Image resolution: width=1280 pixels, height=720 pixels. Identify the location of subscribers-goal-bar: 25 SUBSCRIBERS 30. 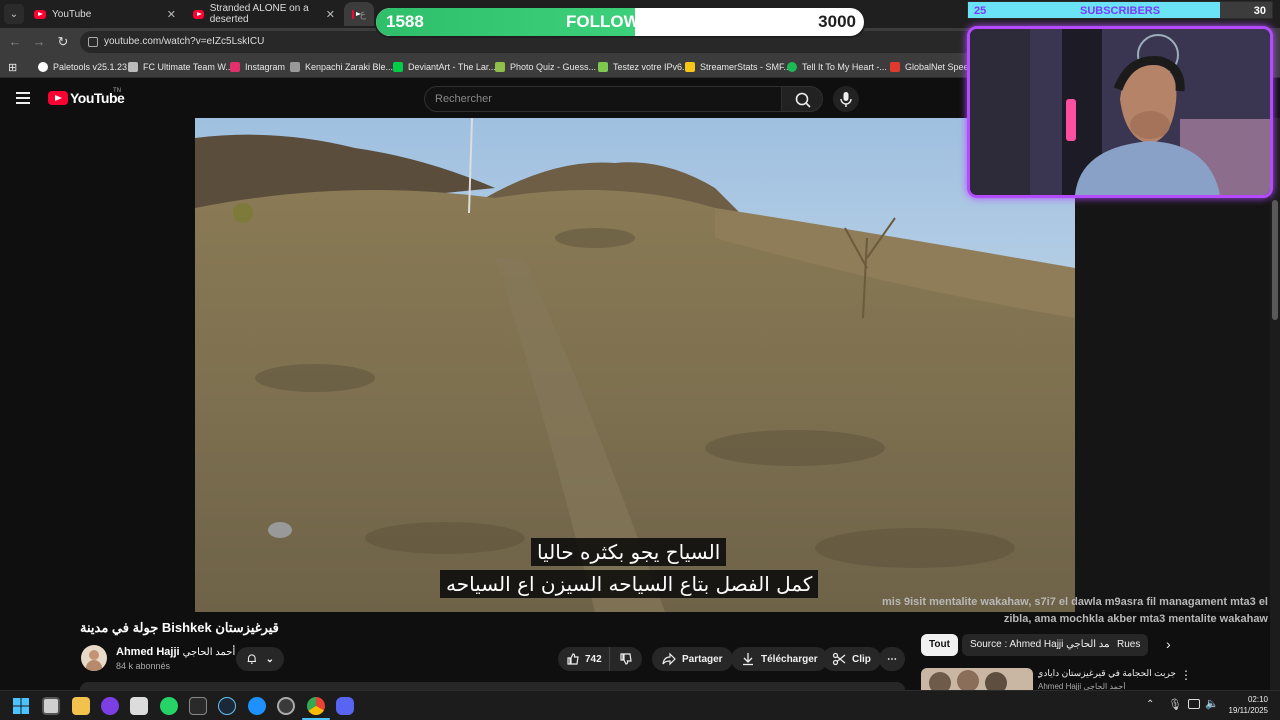
(1120, 10).